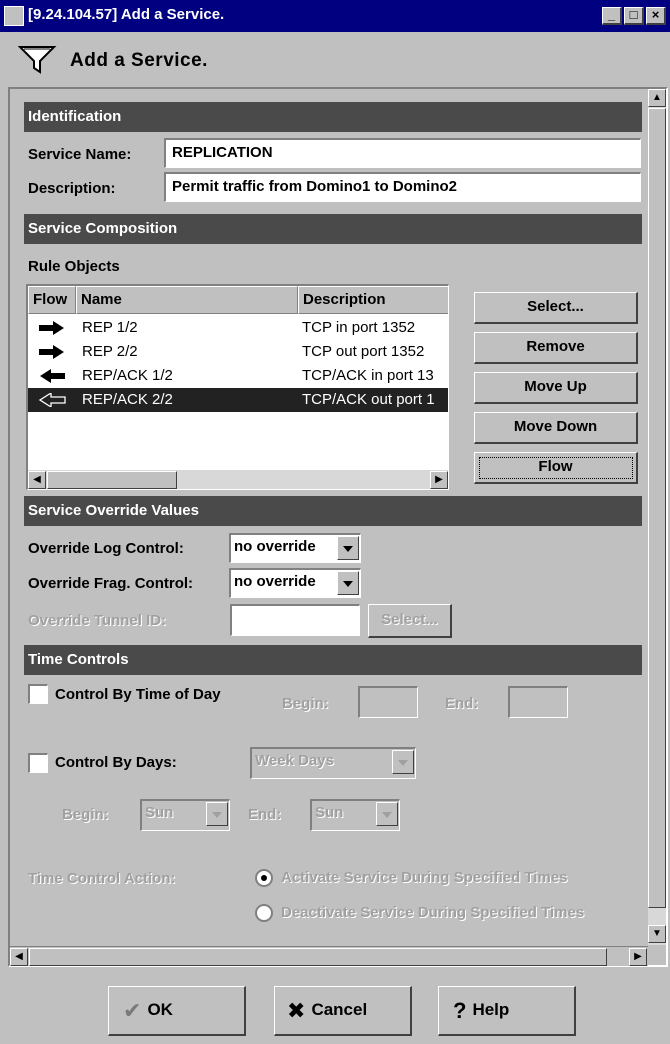  What do you see at coordinates (238, 400) in the screenshot?
I see `table-row-selected: REP/ACK 2/2 TCP/ACK out port 1` at bounding box center [238, 400].